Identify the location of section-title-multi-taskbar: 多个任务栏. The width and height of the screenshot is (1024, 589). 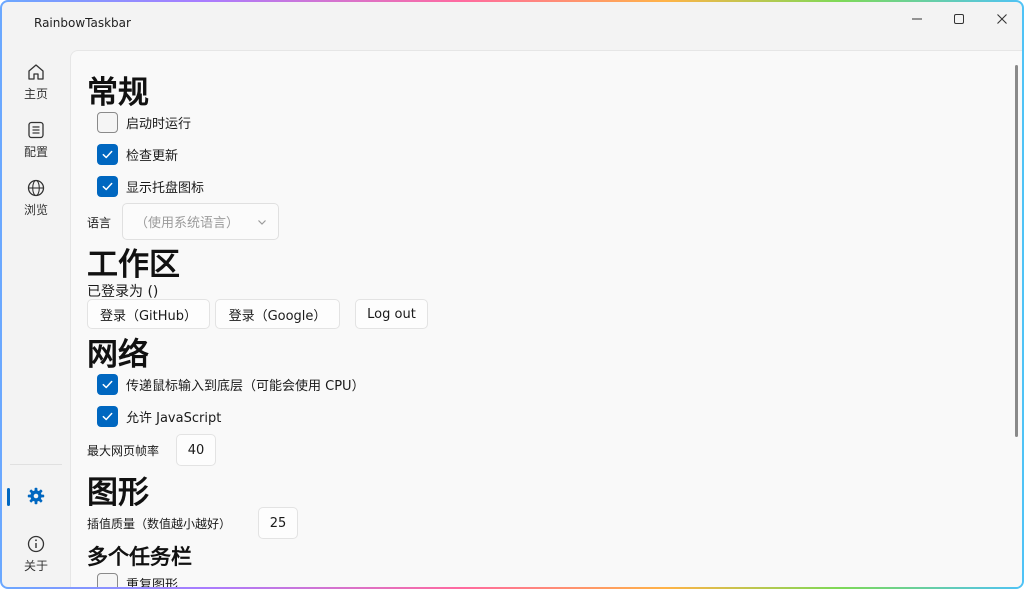
(139, 557).